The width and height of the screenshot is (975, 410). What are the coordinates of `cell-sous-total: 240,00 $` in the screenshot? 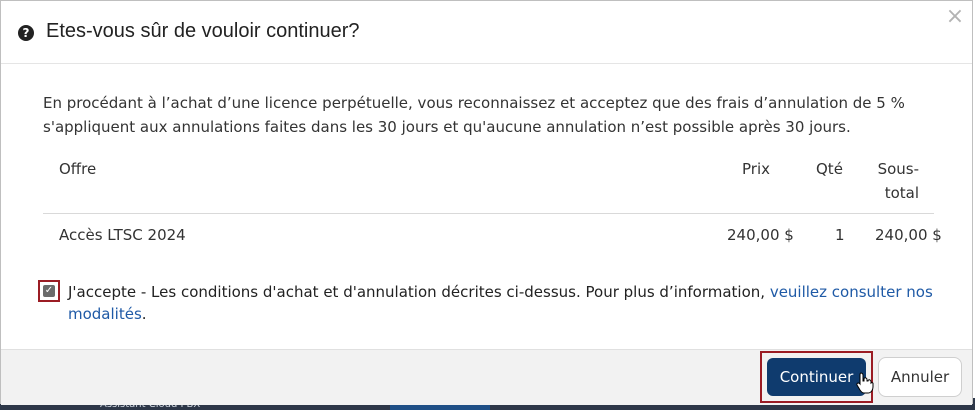 It's located at (908, 235).